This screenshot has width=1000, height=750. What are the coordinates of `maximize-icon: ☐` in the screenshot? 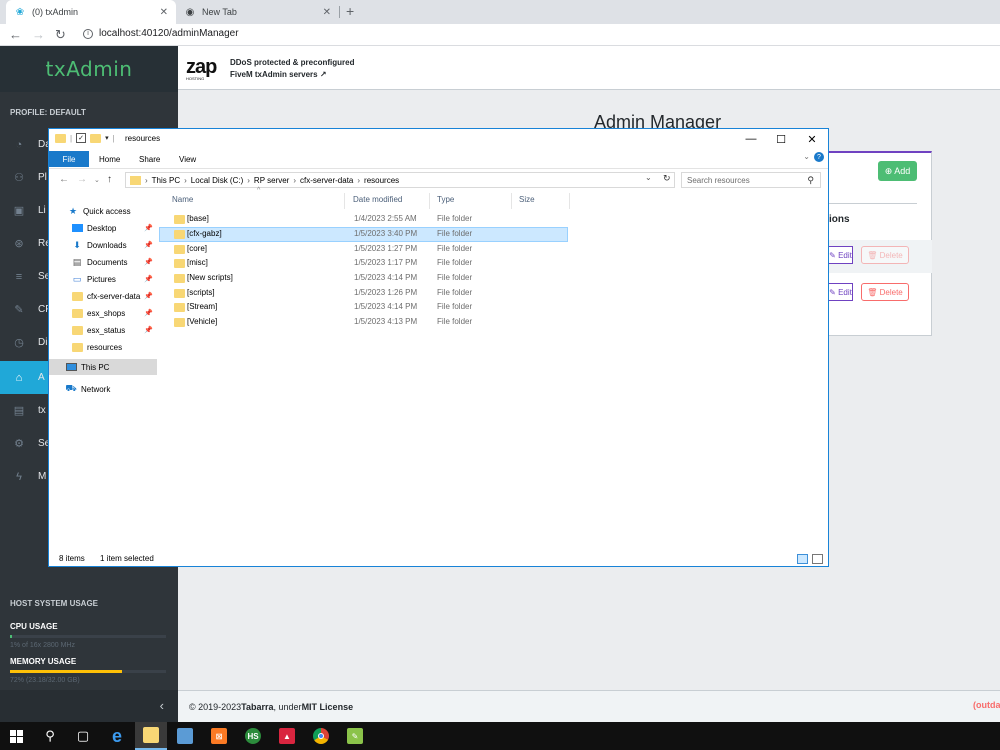 It's located at (781, 139).